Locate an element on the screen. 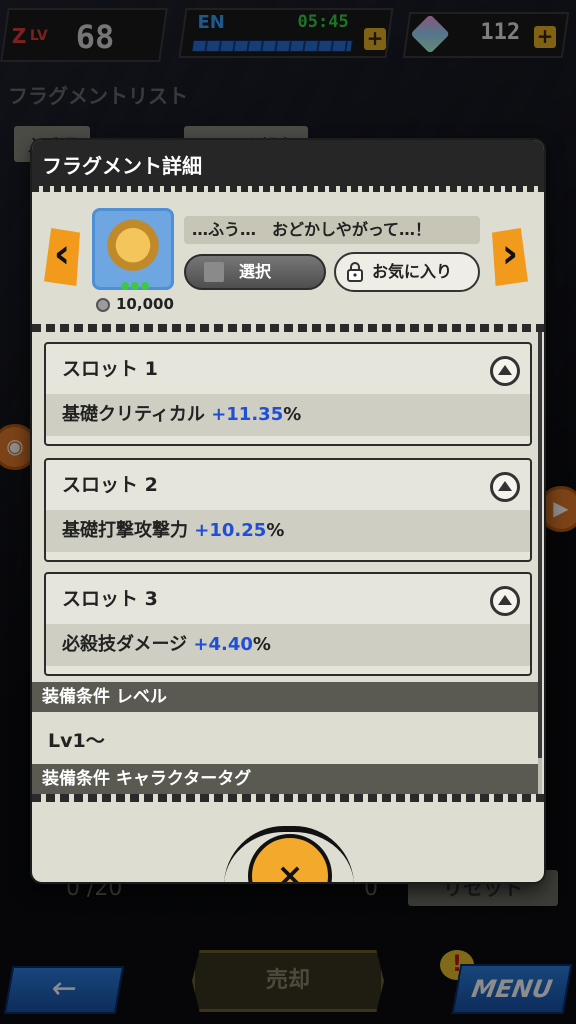 This screenshot has width=576, height=1024. slot-card-2: スロット 2 基礎打撃攻撃力 +10.25% is located at coordinates (288, 510).